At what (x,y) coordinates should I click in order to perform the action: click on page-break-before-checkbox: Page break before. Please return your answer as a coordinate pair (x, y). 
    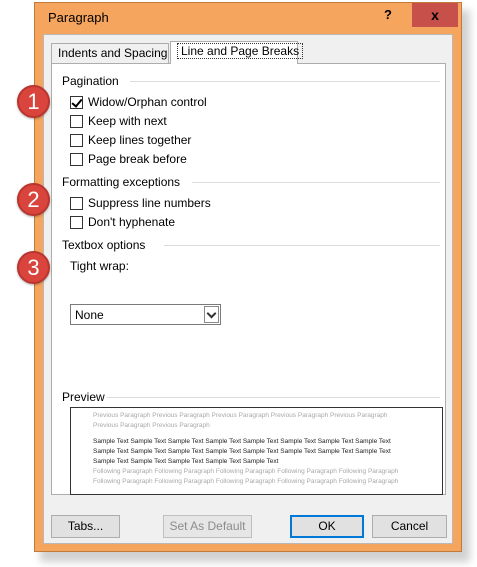
    Looking at the image, I should click on (128, 159).